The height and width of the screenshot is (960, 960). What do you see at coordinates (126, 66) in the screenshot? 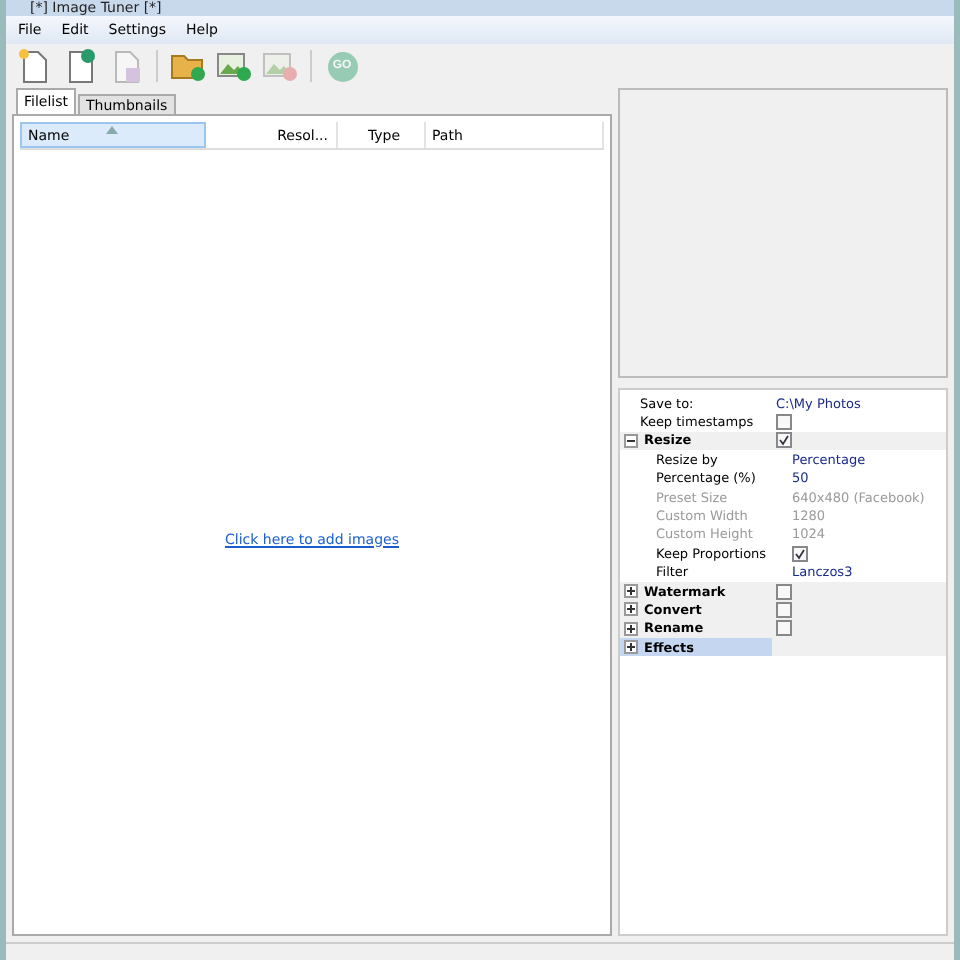
I see `save-icon` at bounding box center [126, 66].